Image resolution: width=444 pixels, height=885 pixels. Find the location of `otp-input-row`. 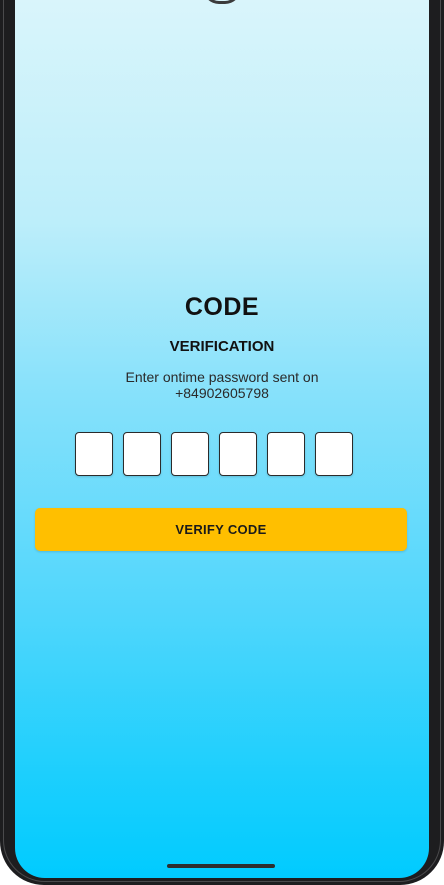

otp-input-row is located at coordinates (214, 454).